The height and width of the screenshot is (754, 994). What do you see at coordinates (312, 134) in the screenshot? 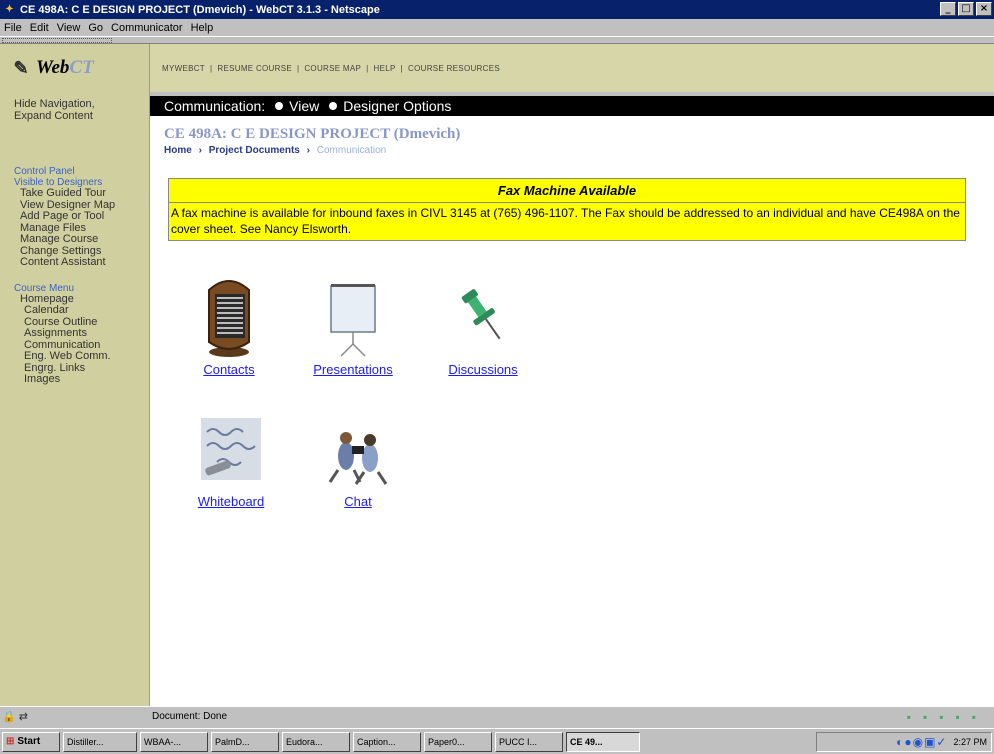
I see `course-title: CE 498A: C E DESIGN PROJECT (Dmevich)` at bounding box center [312, 134].